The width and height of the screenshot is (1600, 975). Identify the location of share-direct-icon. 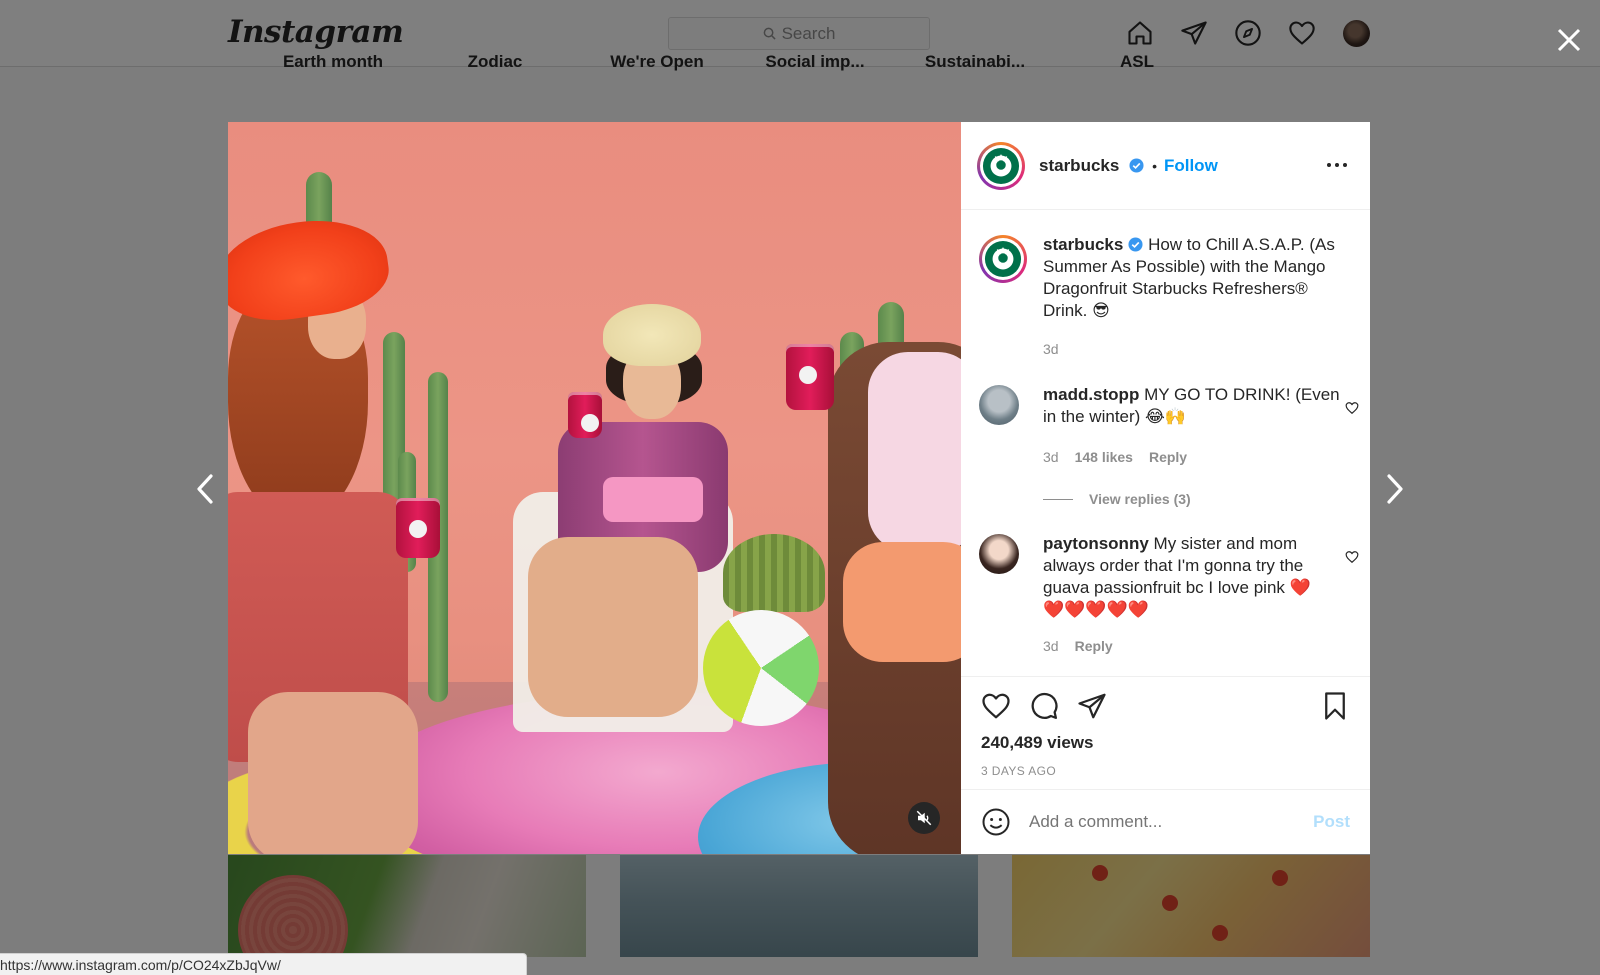
(1092, 706).